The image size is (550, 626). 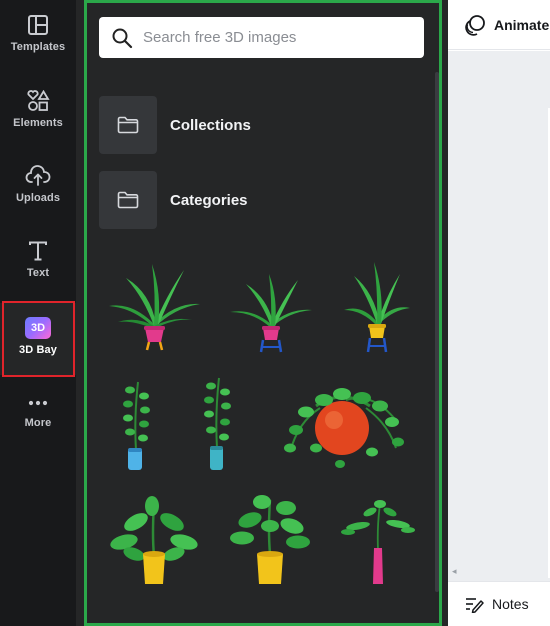 What do you see at coordinates (344, 427) in the screenshot?
I see `3d-plant-pothos-orange-pot` at bounding box center [344, 427].